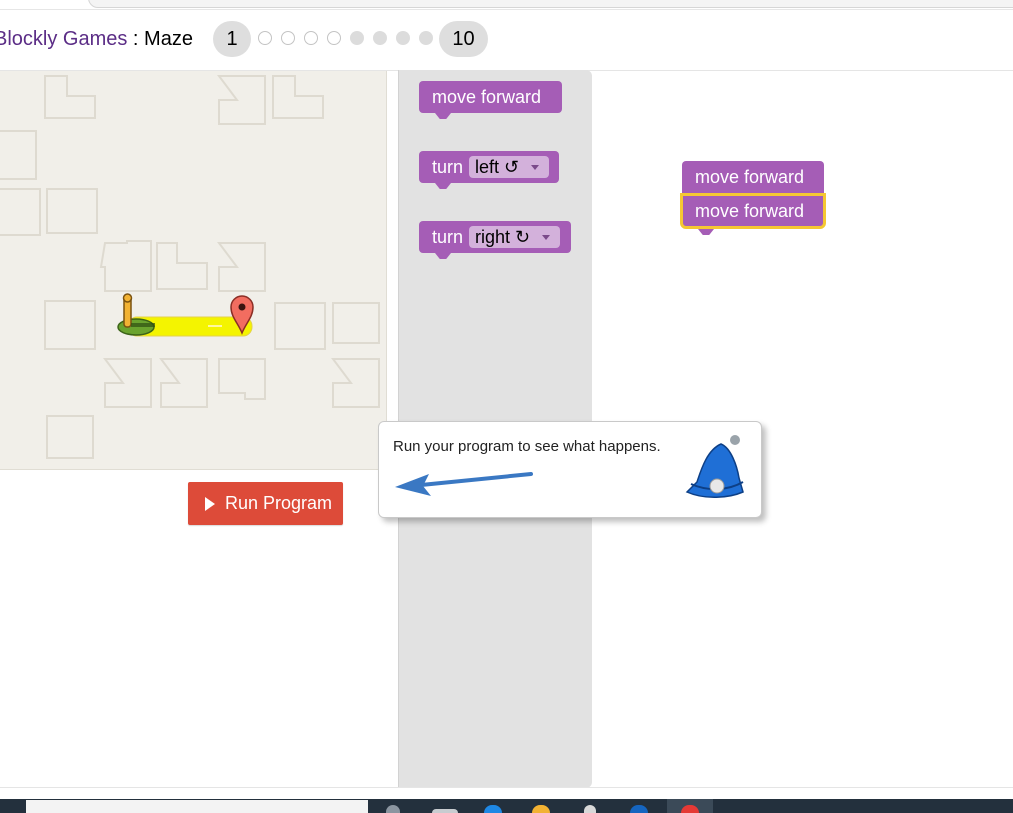 This screenshot has height=813, width=1013. I want to click on dropdown-value: right ↻, so click(503, 237).